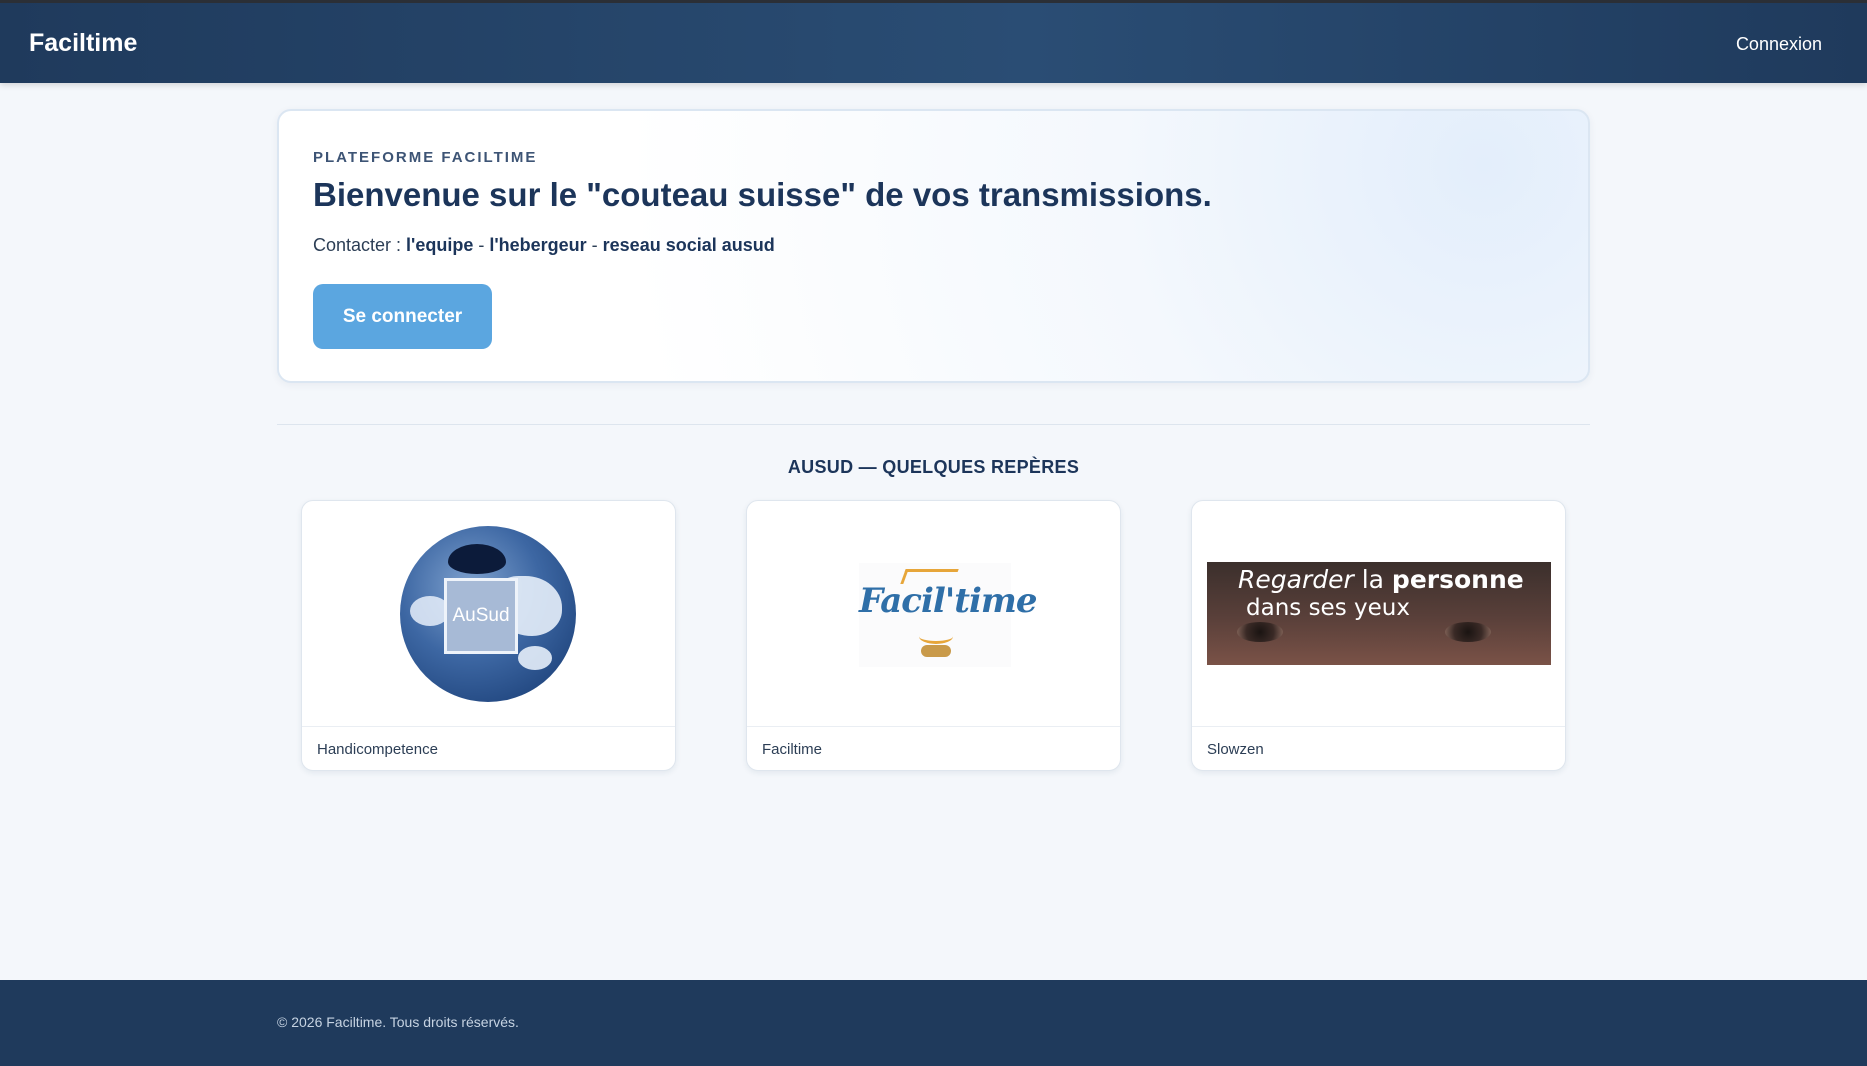  What do you see at coordinates (933, 748) in the screenshot?
I see `card-footer: Faciltime` at bounding box center [933, 748].